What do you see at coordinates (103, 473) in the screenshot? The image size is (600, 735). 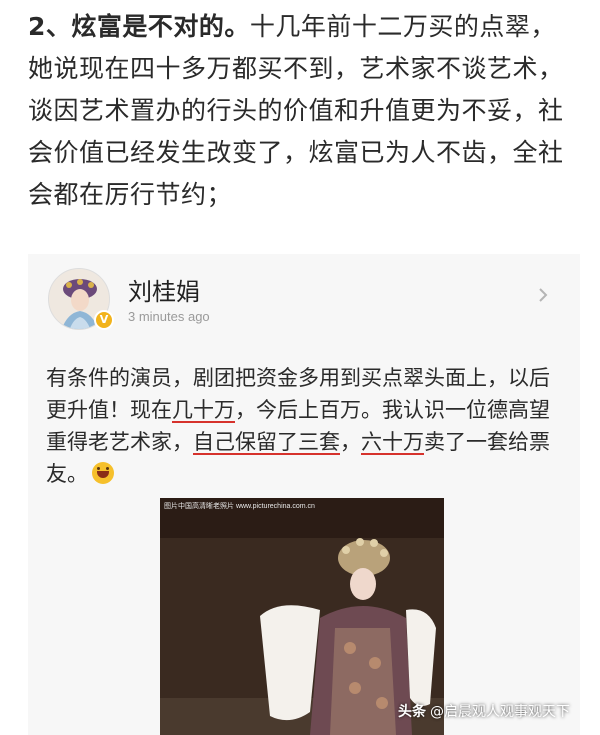 I see `grinning-face-icon` at bounding box center [103, 473].